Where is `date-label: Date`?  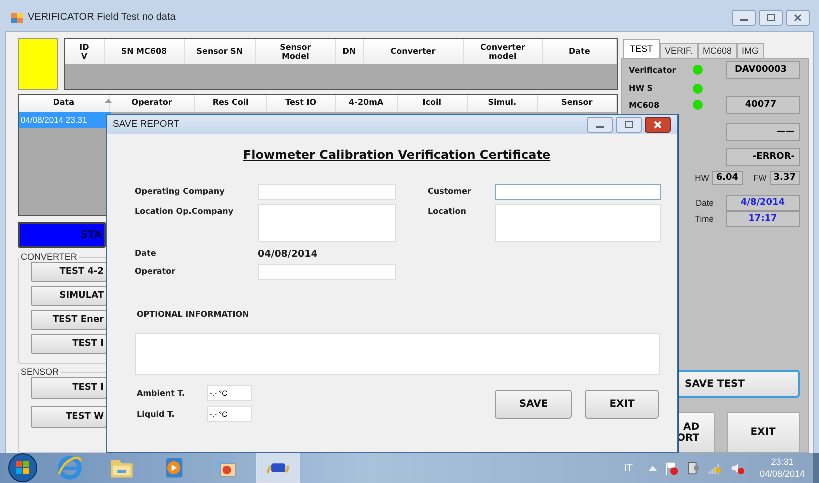
date-label: Date is located at coordinates (705, 203).